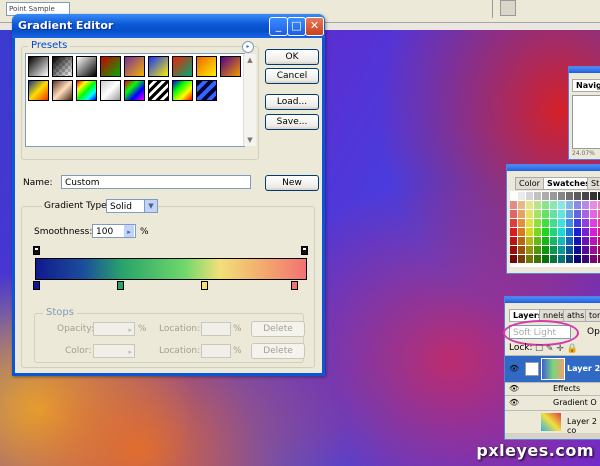 The image size is (600, 466). What do you see at coordinates (586, 85) in the screenshot?
I see `tab-navigator: Navig` at bounding box center [586, 85].